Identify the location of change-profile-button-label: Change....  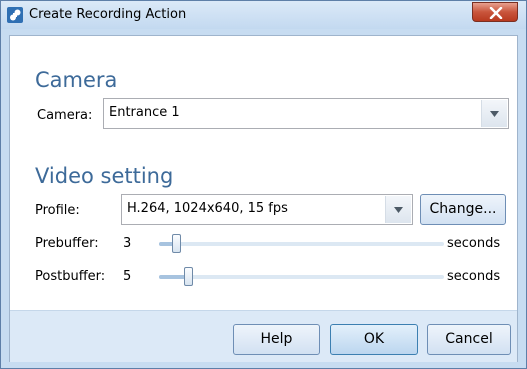
(463, 209).